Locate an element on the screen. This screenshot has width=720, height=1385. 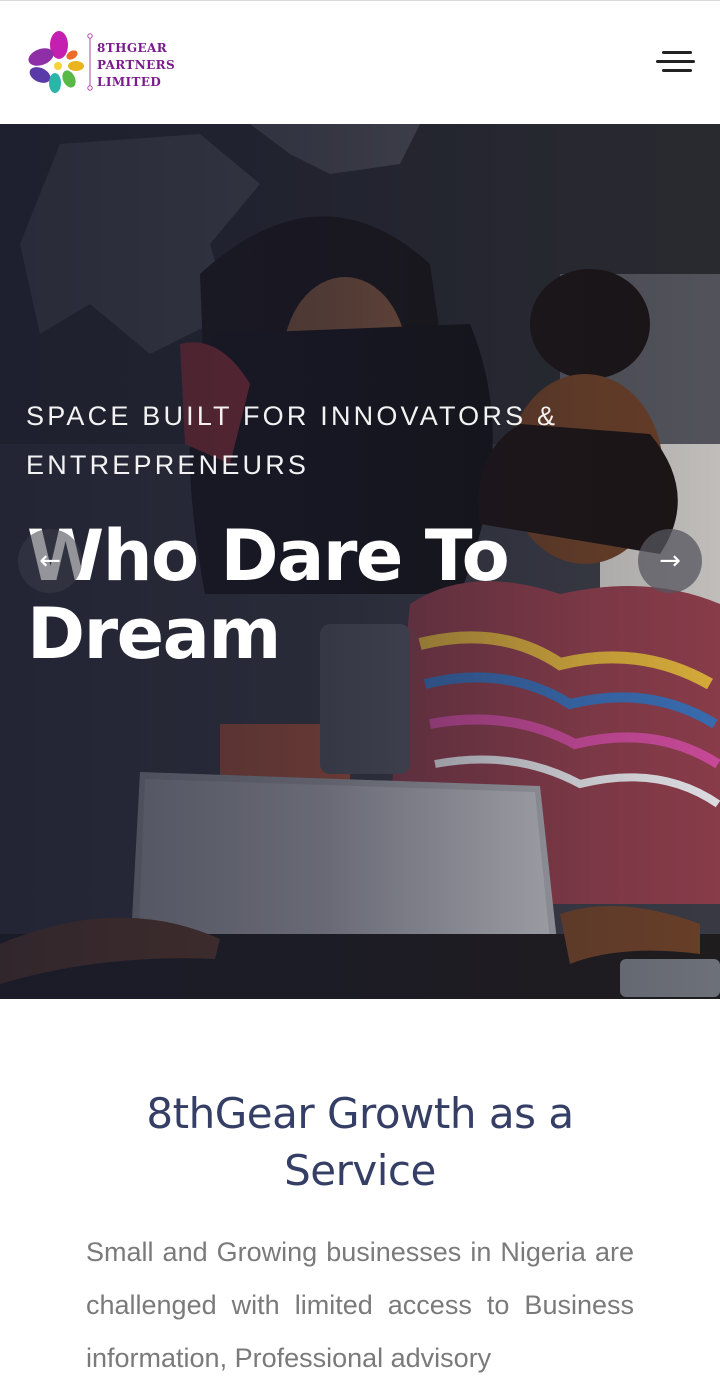
hero-title-line-1: Who Dare To is located at coordinates (268, 556).